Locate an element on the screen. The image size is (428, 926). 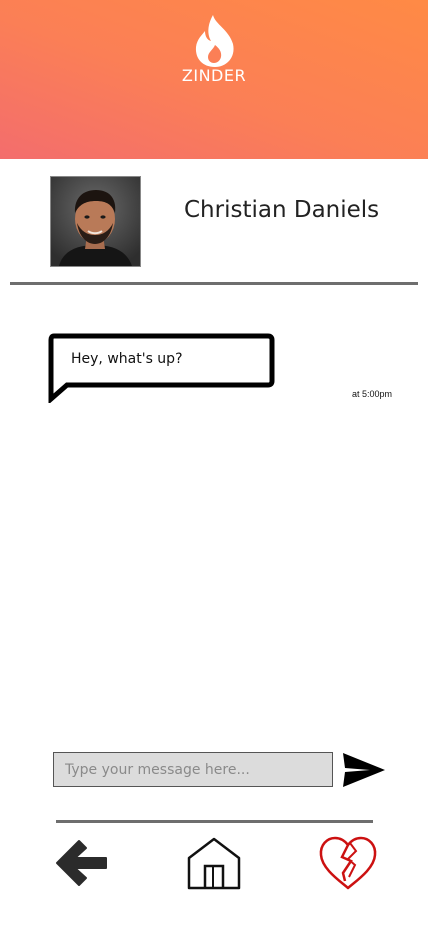
message-timestamp: at 5:00pm is located at coordinates (372, 394).